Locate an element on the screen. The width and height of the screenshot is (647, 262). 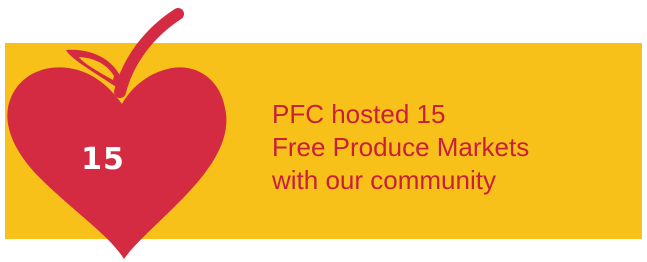
summary-line-3: with our community is located at coordinates (384, 180).